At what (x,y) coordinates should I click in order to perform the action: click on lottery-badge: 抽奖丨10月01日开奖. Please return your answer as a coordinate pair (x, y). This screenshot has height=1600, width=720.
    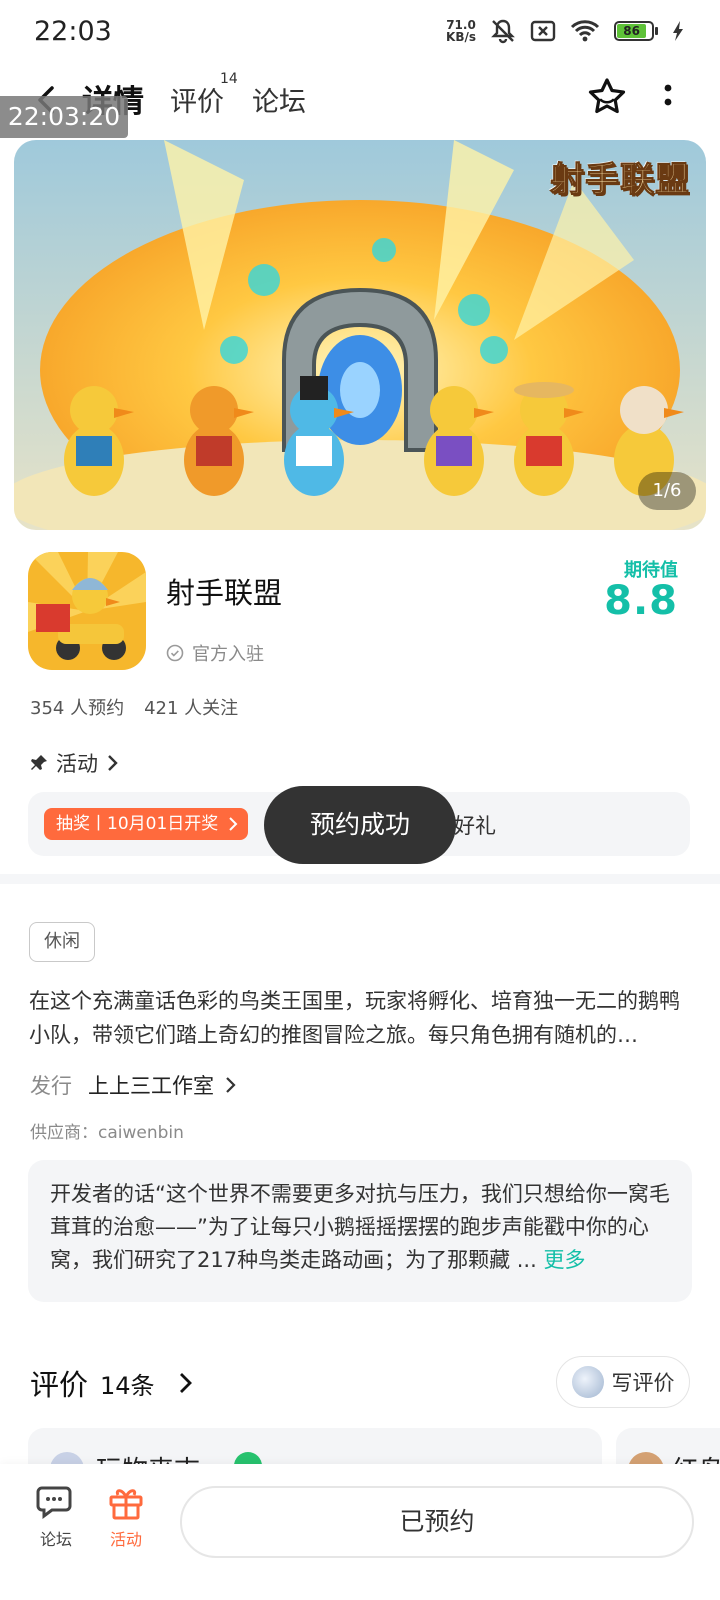
    Looking at the image, I should click on (146, 824).